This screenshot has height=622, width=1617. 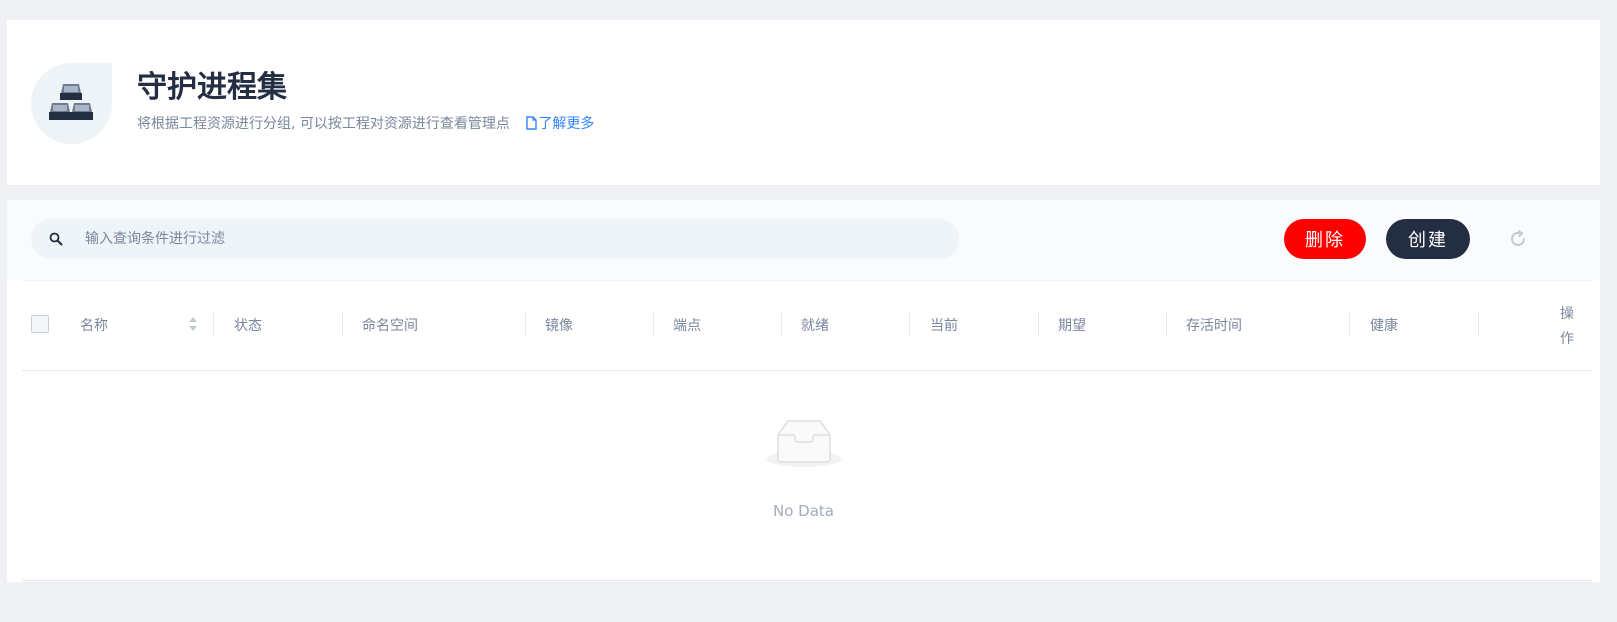 What do you see at coordinates (193, 324) in the screenshot?
I see `sort-icon` at bounding box center [193, 324].